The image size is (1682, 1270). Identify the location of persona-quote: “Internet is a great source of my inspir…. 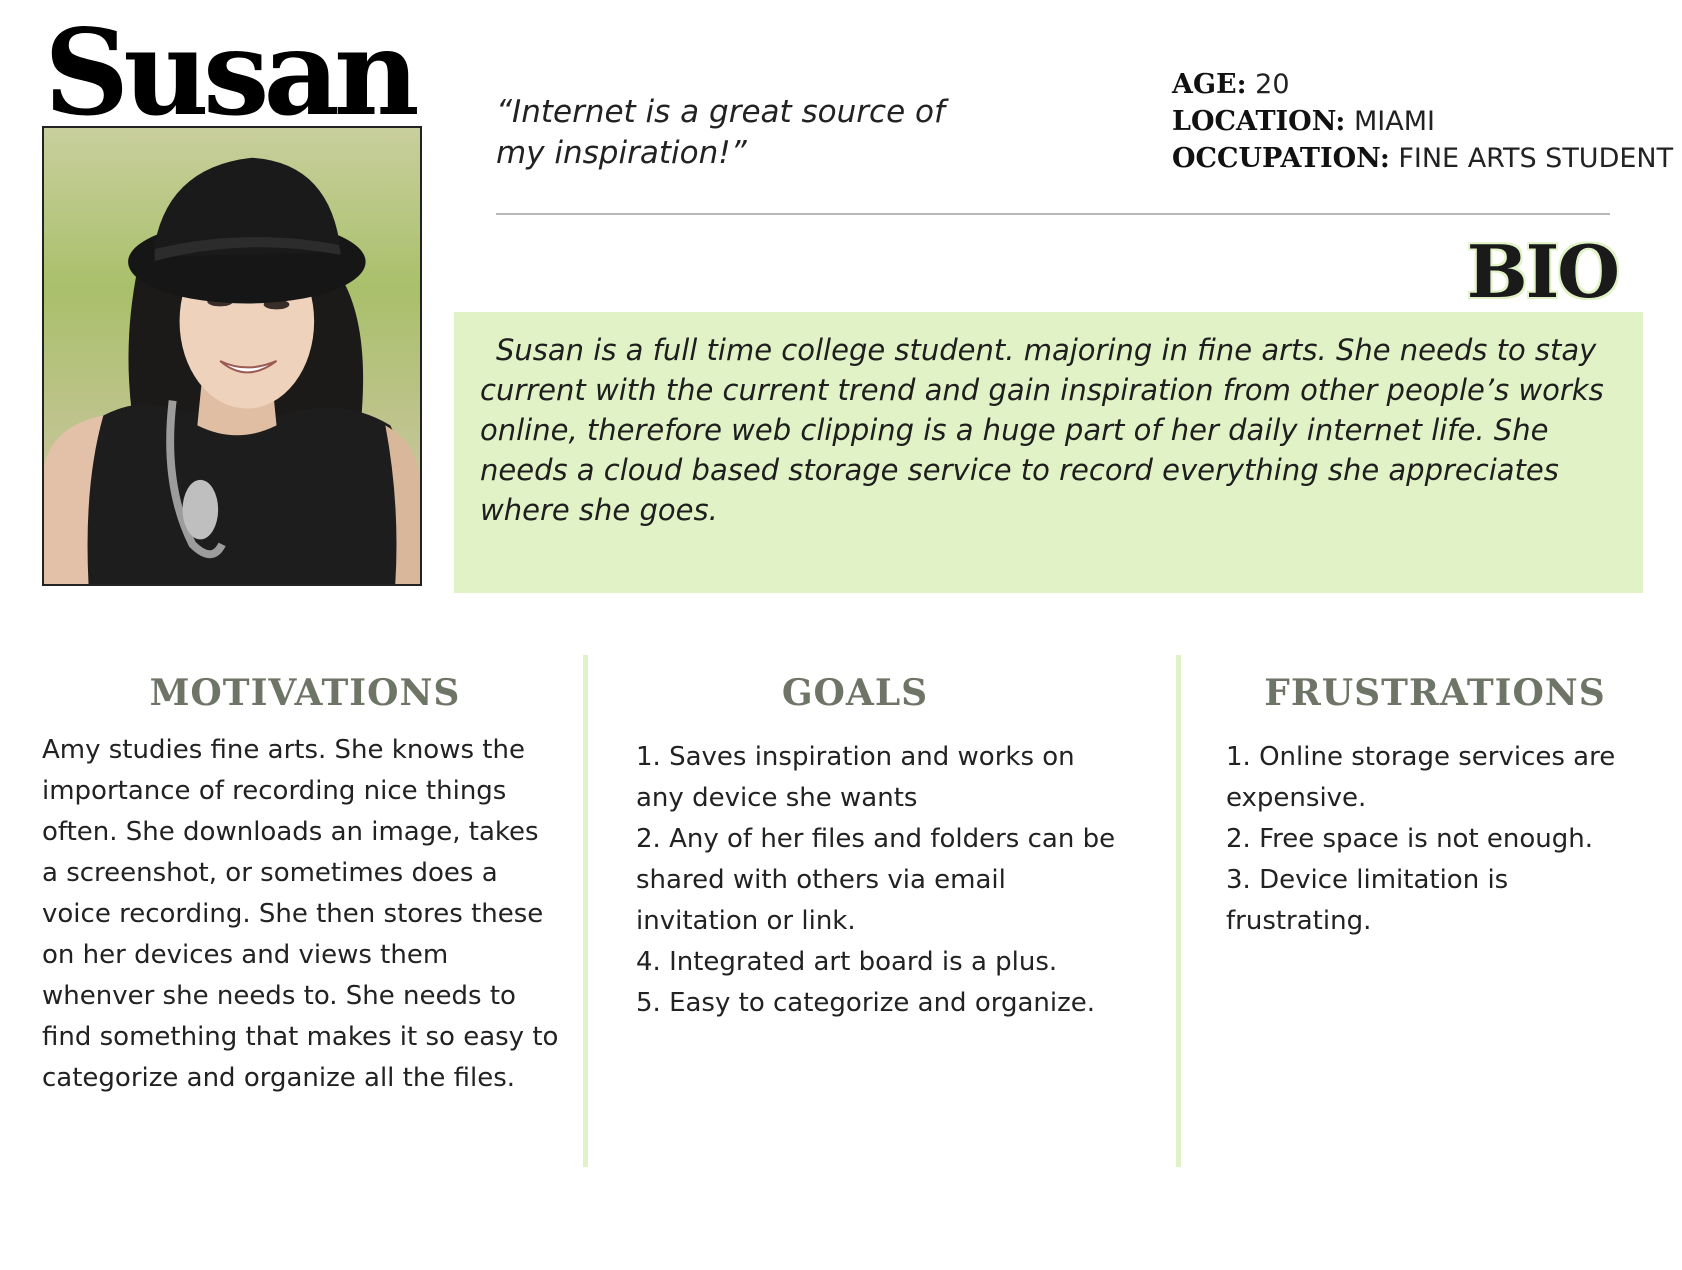
(720, 132).